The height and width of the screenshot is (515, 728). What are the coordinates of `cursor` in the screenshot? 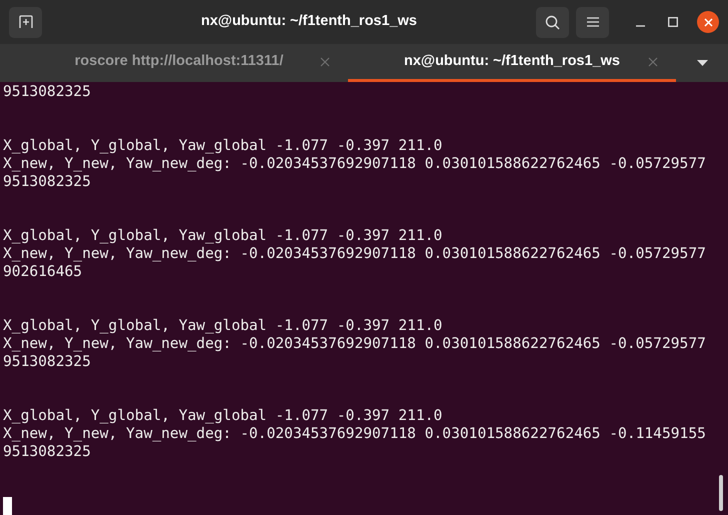 It's located at (7, 506).